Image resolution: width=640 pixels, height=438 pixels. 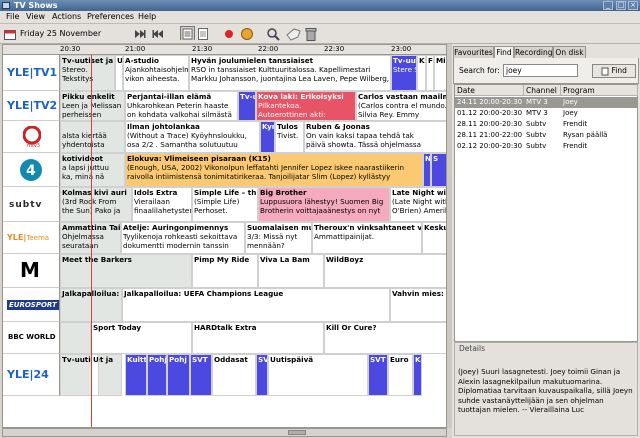 What do you see at coordinates (293, 34) in the screenshot?
I see `tag-icon` at bounding box center [293, 34].